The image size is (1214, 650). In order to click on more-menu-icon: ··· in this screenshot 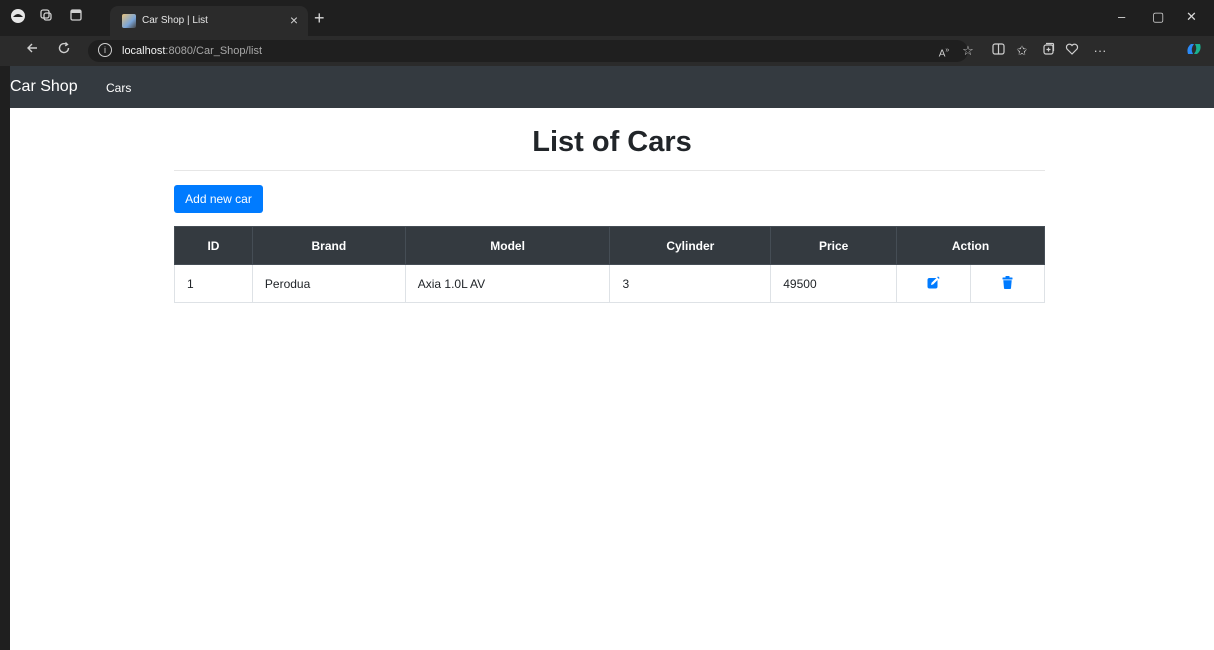, I will do `click(1100, 51)`.